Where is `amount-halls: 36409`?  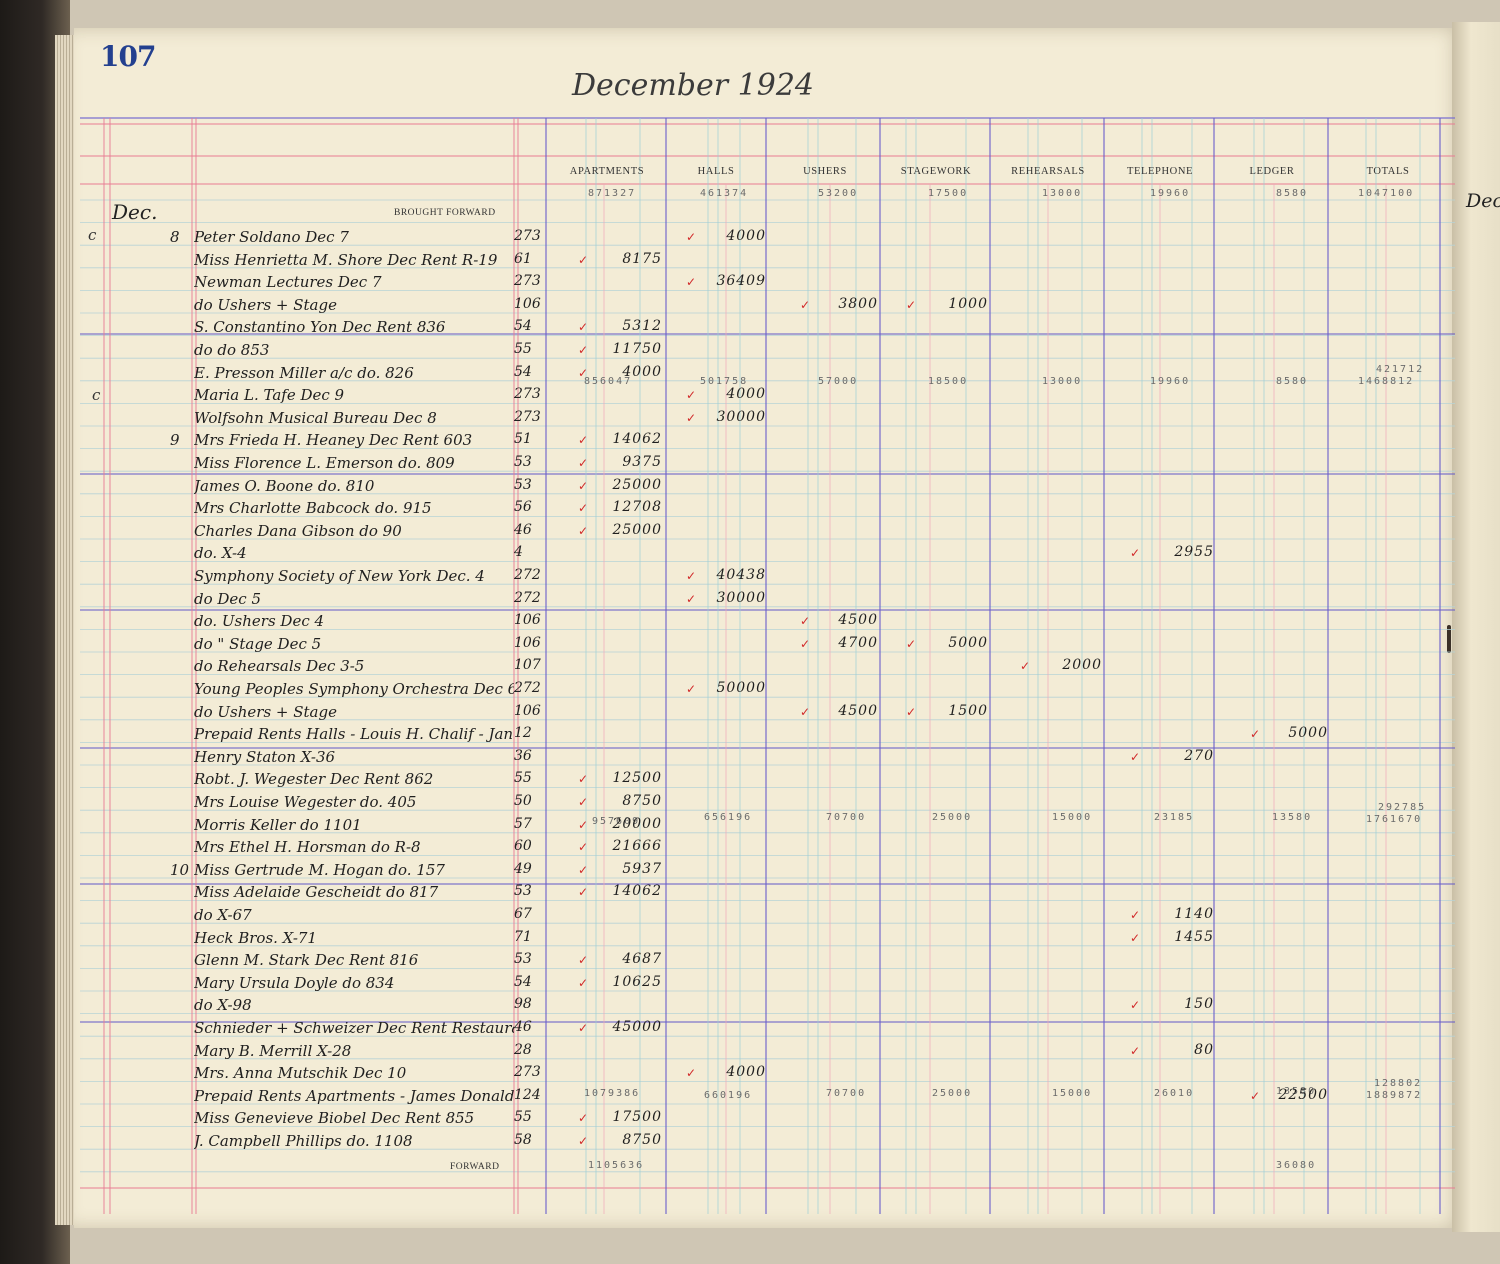
amount-halls: 36409 is located at coordinates (741, 281).